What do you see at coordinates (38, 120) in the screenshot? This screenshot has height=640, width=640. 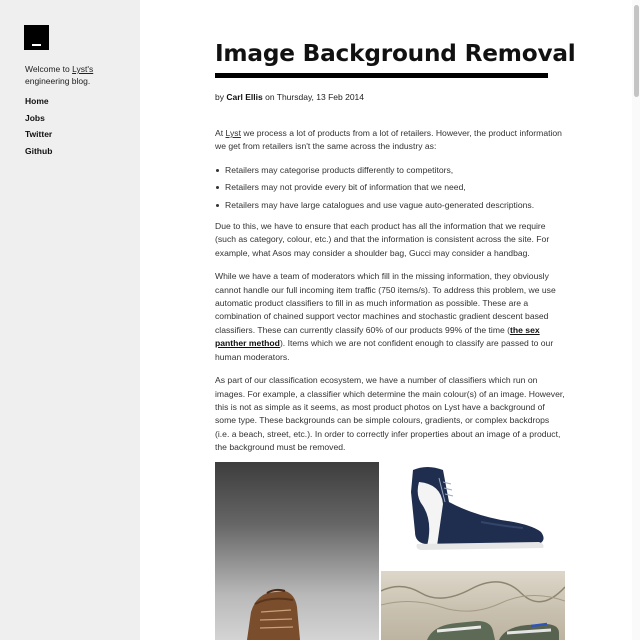 I see `nav-item-jobs: Jobs` at bounding box center [38, 120].